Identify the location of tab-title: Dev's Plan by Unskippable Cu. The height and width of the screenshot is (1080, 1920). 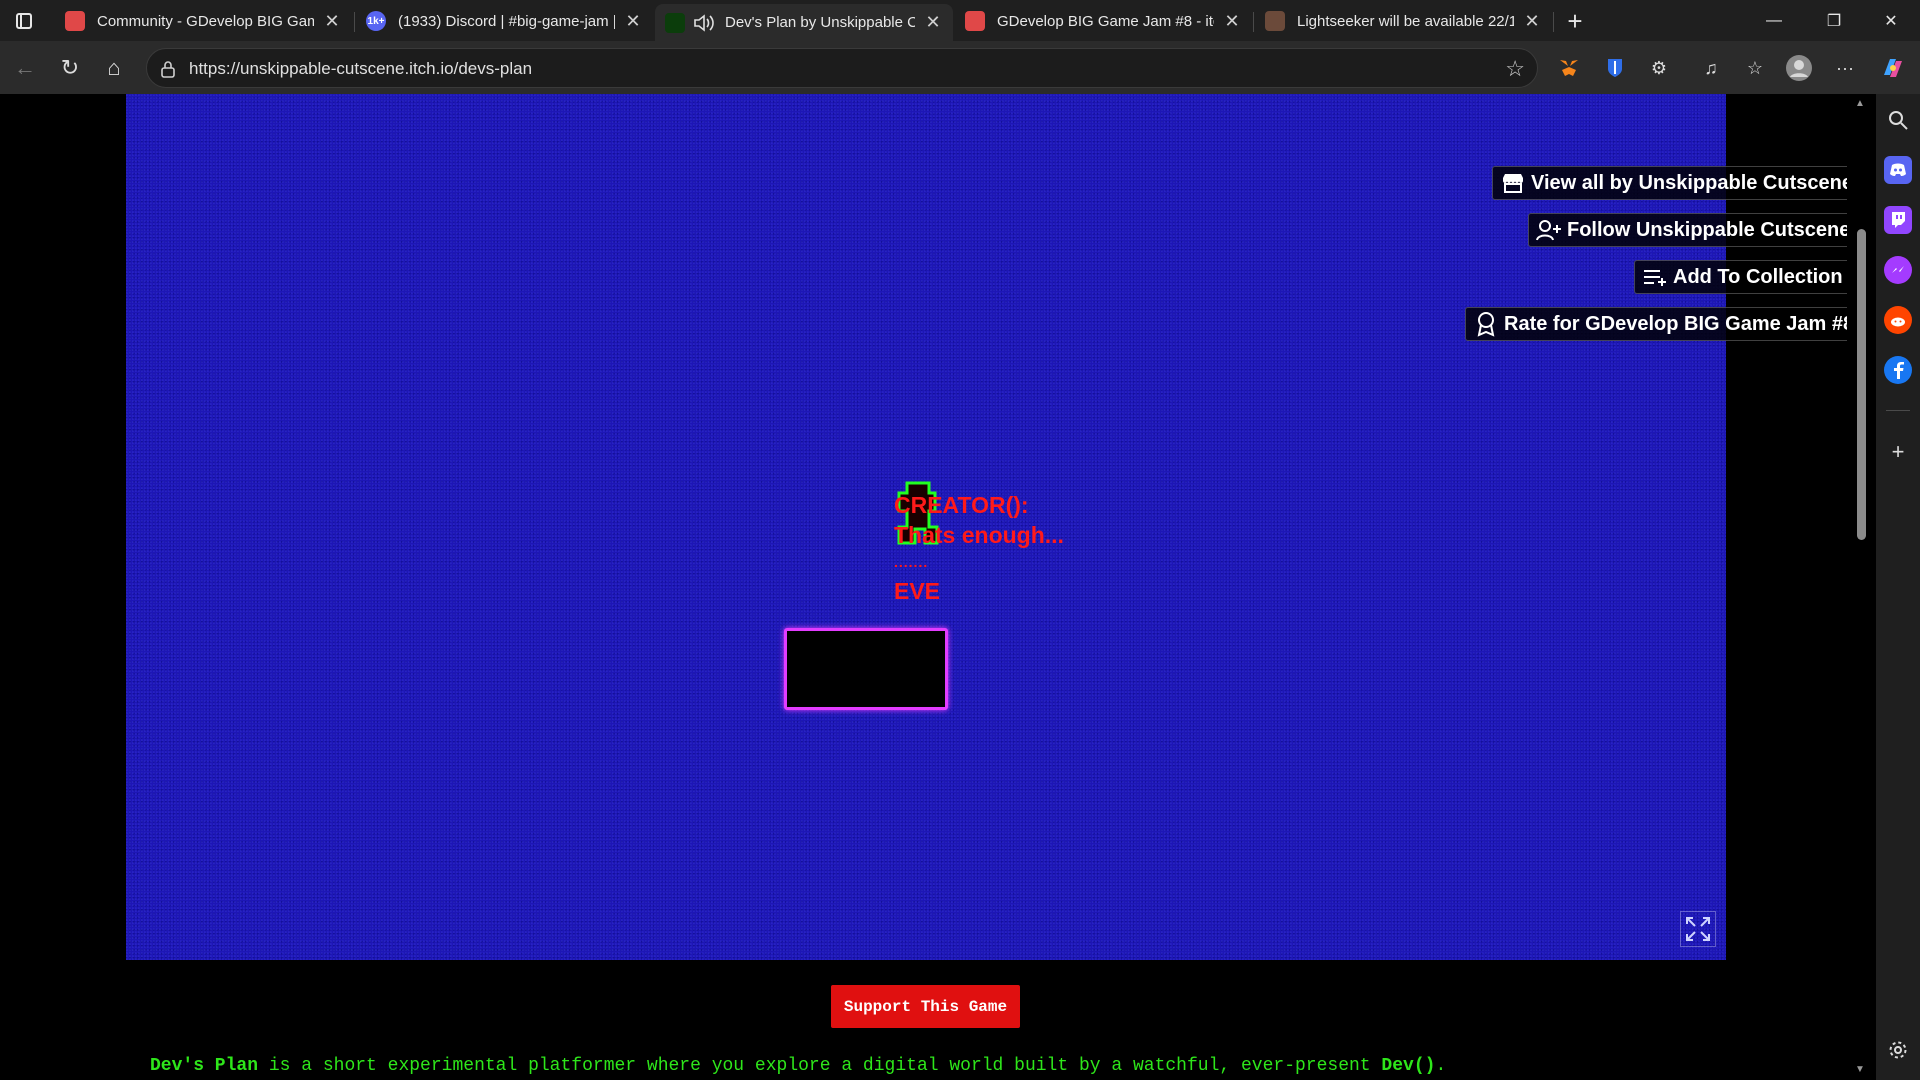
(820, 22).